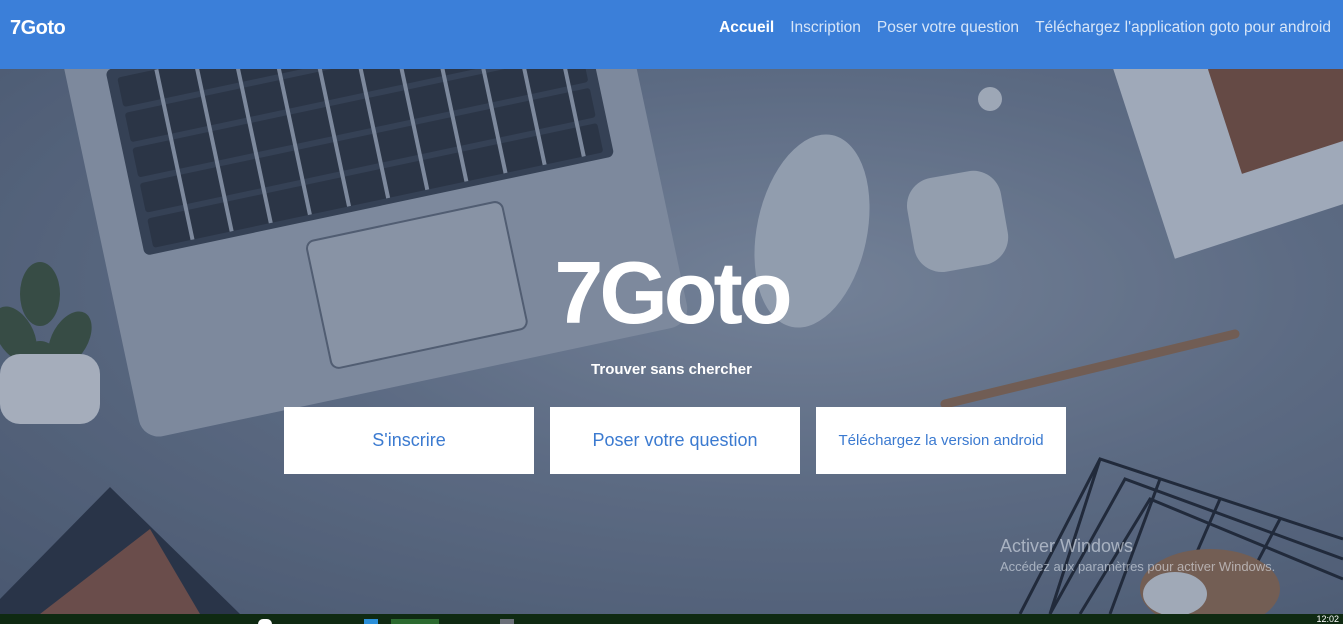 This screenshot has height=624, width=1343. Describe the element at coordinates (1067, 546) in the screenshot. I see `watermark-title: Activer Windows` at that location.